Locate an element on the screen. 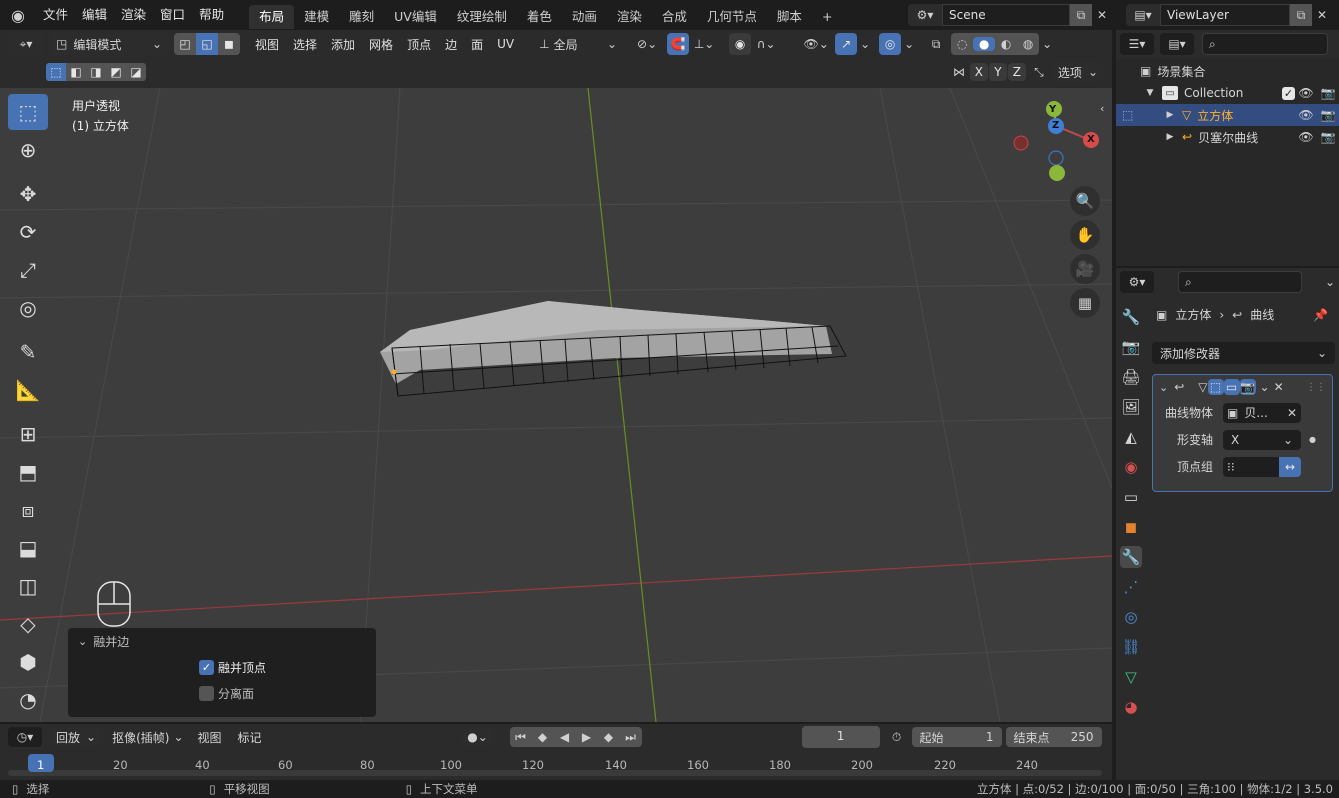 This screenshot has width=1339, height=798. mirror-z-toggle: Z is located at coordinates (1016, 72).